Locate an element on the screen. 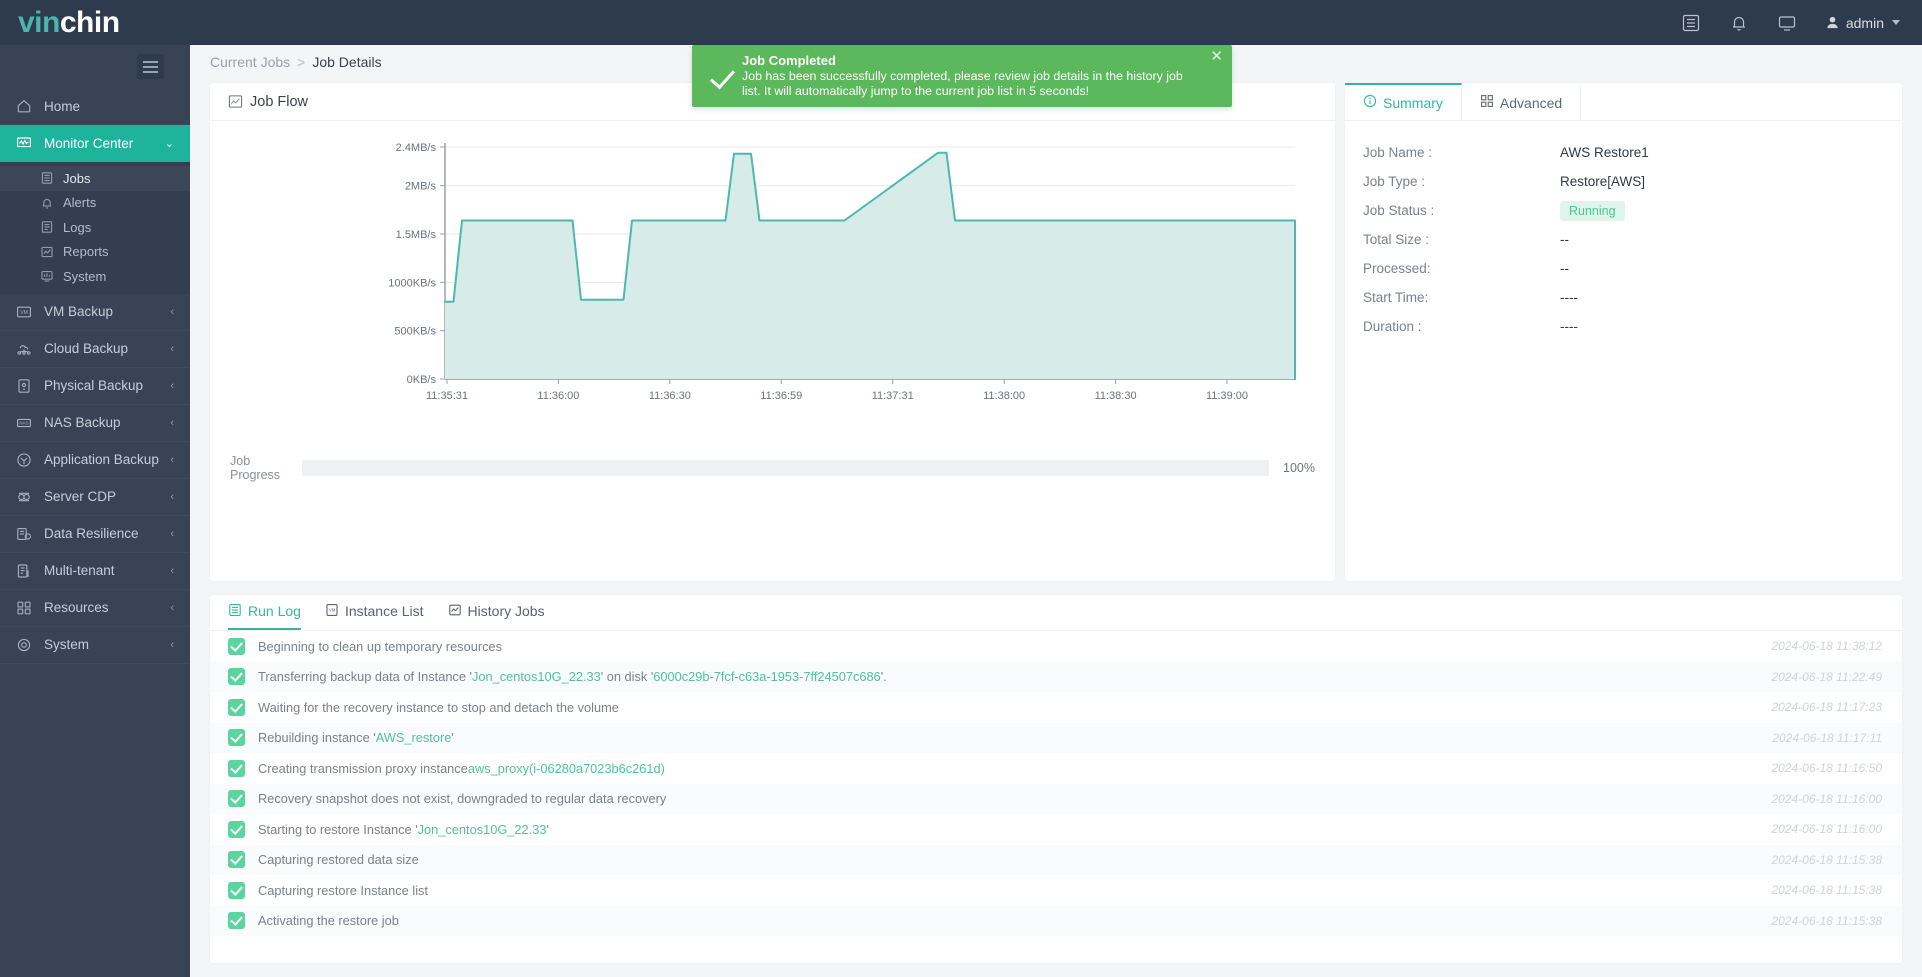  log-timestamp: 2024-06-18 11:16:50 is located at coordinates (1826, 768).